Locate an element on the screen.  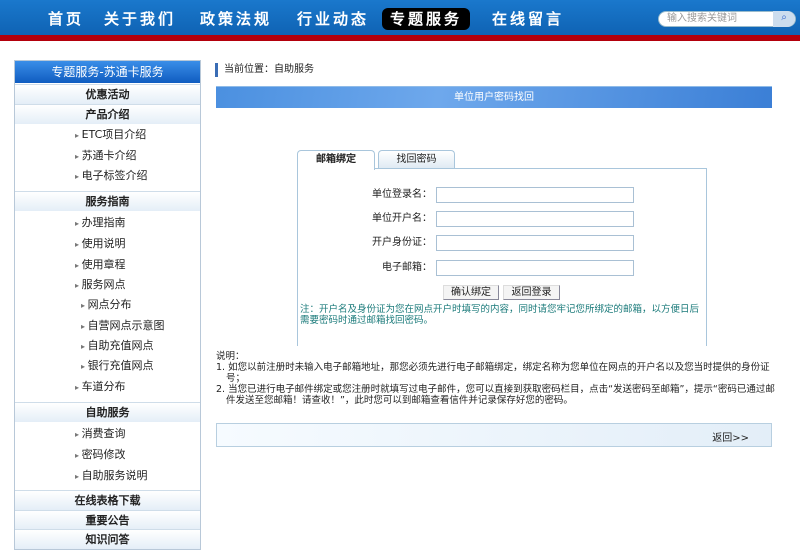
return-link: 返回>> is located at coordinates (730, 436).